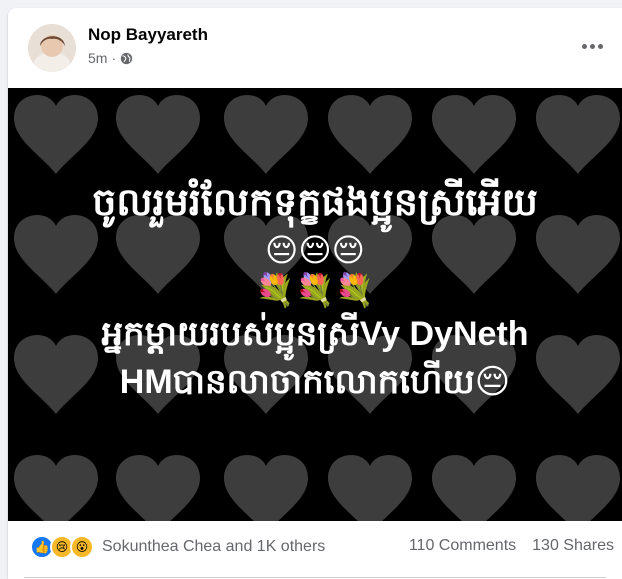 The image size is (622, 579). I want to click on comments-count: 110 Comments, so click(462, 546).